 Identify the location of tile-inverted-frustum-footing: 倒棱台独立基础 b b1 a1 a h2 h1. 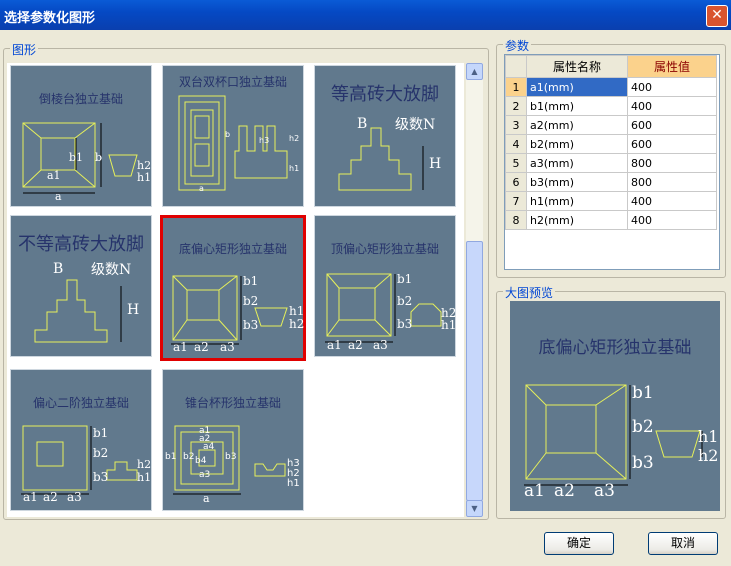
(81, 136).